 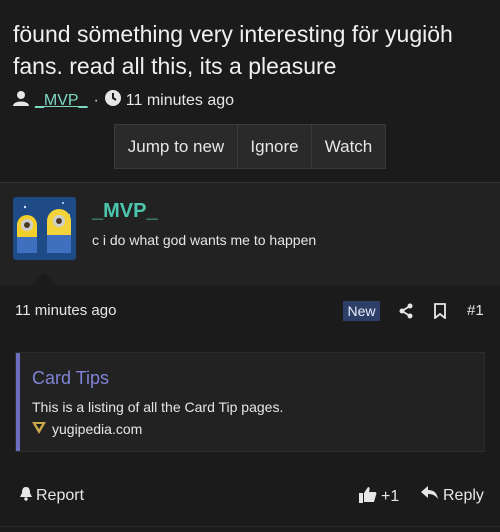 What do you see at coordinates (176, 146) in the screenshot?
I see `jump-to-new-button: Jump to new` at bounding box center [176, 146].